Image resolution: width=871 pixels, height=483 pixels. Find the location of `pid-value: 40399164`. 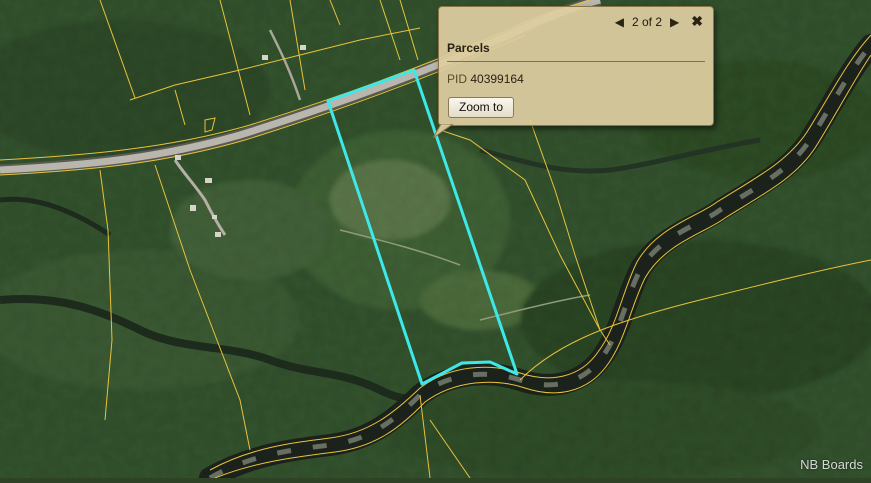

pid-value: 40399164 is located at coordinates (497, 79).